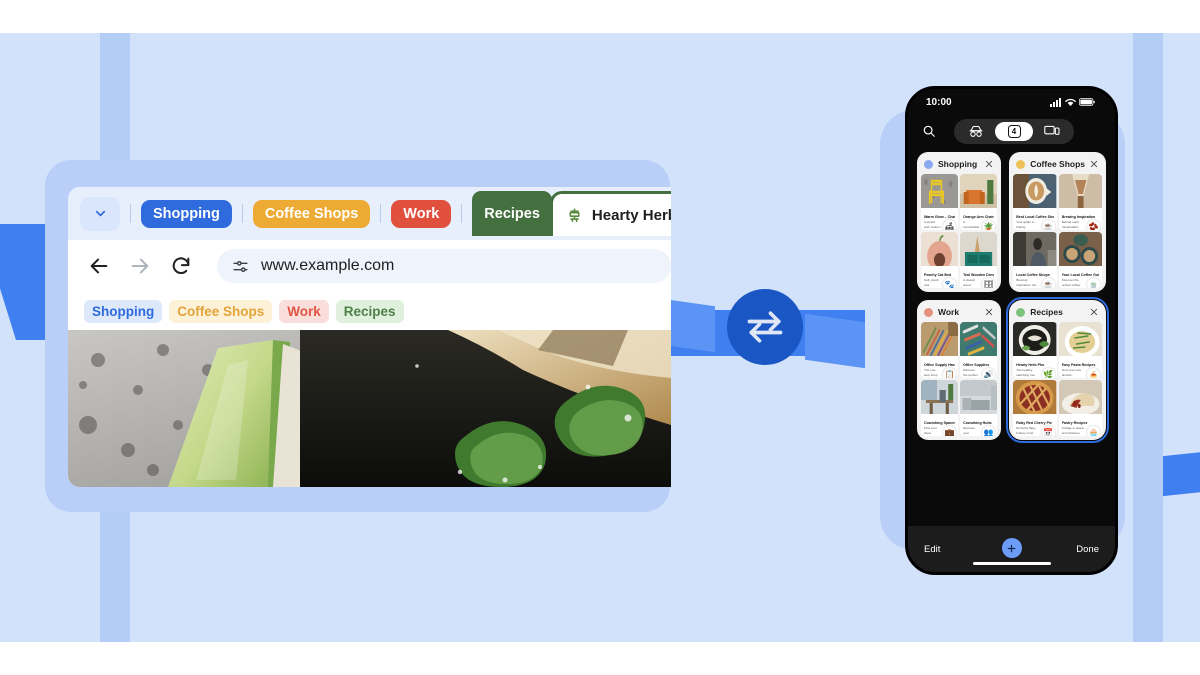  I want to click on tab-group-coffee-shops: Coffee Shops, so click(311, 213).